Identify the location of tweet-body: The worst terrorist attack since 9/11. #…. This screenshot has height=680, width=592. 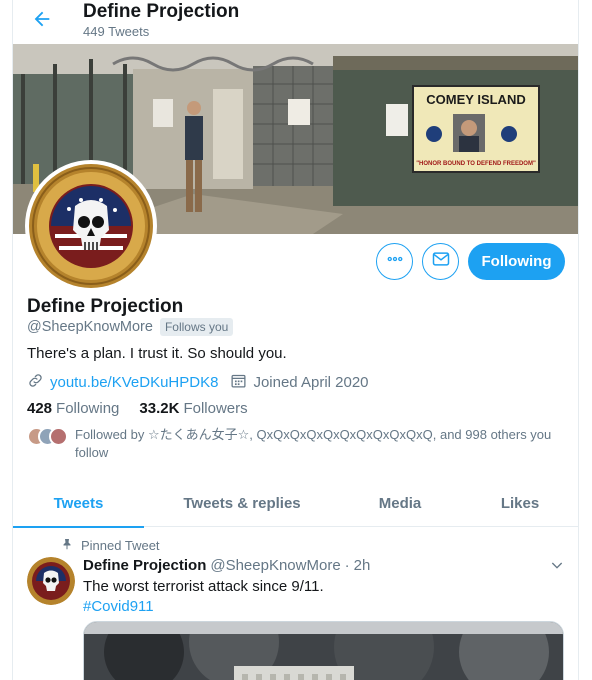
(203, 597).